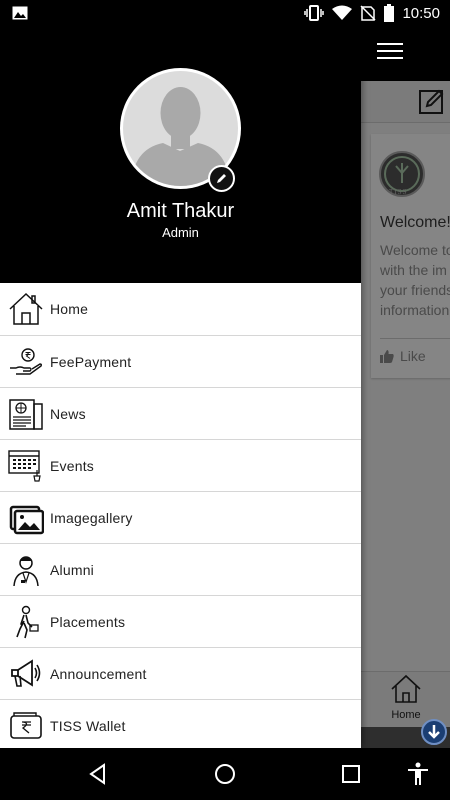 The height and width of the screenshot is (800, 450). Describe the element at coordinates (368, 13) in the screenshot. I see `no-sim-icon` at that location.